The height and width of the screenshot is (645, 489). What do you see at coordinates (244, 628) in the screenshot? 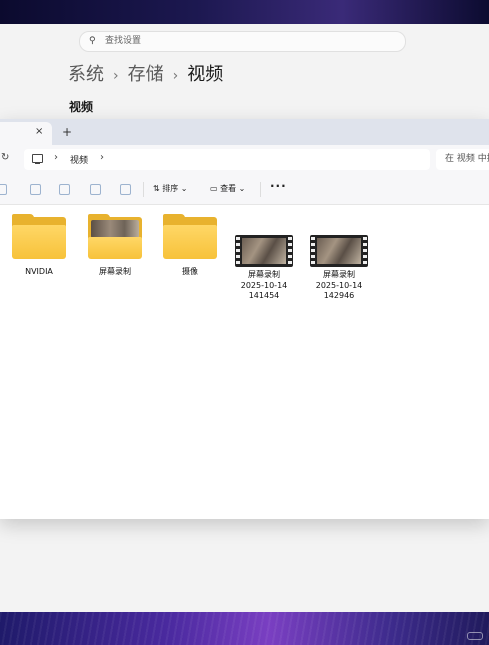
I see `desktop-wallpaper-bottom` at bounding box center [244, 628].